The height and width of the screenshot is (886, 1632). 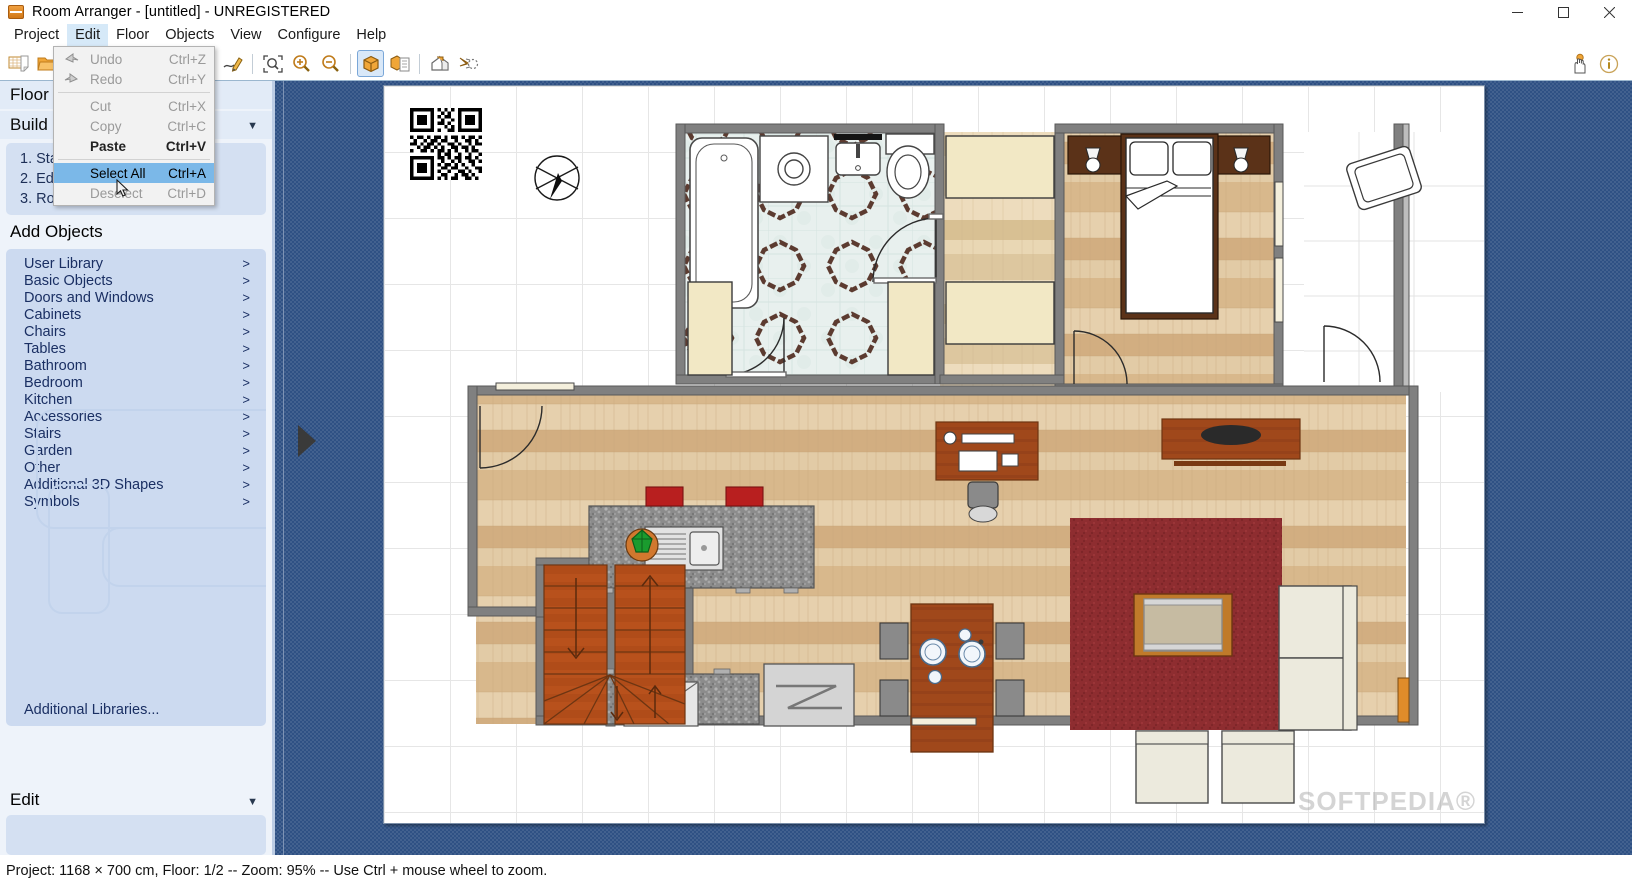 I want to click on panel-splitter, so click(x=278, y=468).